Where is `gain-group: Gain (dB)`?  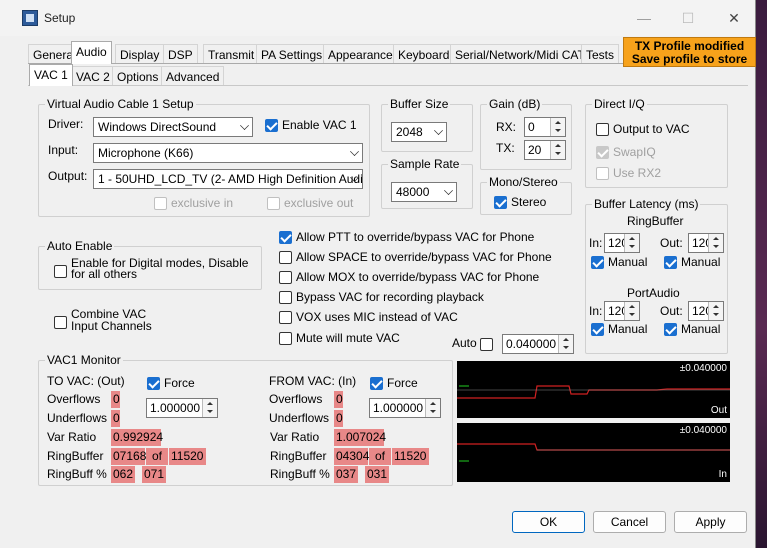
gain-group: Gain (dB) is located at coordinates (526, 133).